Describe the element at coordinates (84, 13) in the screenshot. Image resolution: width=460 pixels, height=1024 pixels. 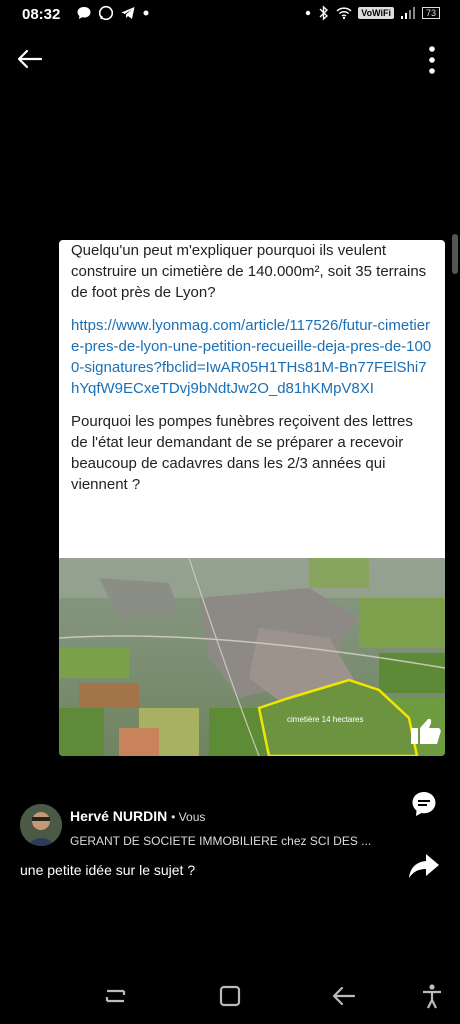
I see `message-icon` at that location.